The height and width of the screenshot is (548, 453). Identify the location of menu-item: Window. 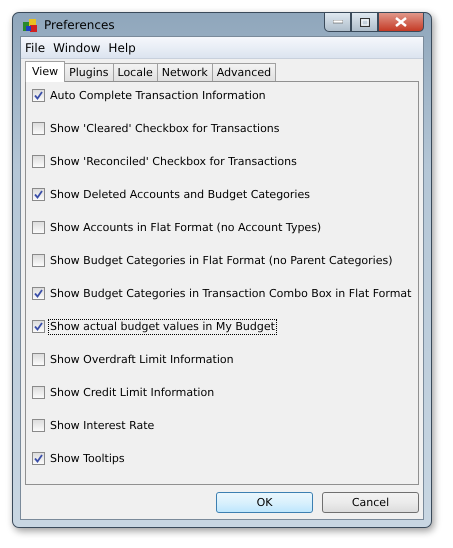
(76, 47).